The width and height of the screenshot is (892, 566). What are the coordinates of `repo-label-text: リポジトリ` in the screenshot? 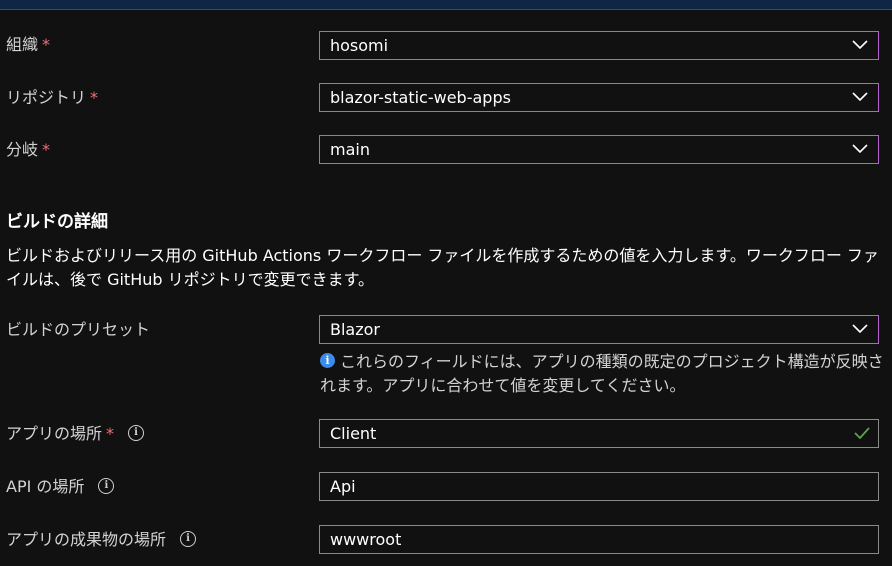 It's located at (46, 97).